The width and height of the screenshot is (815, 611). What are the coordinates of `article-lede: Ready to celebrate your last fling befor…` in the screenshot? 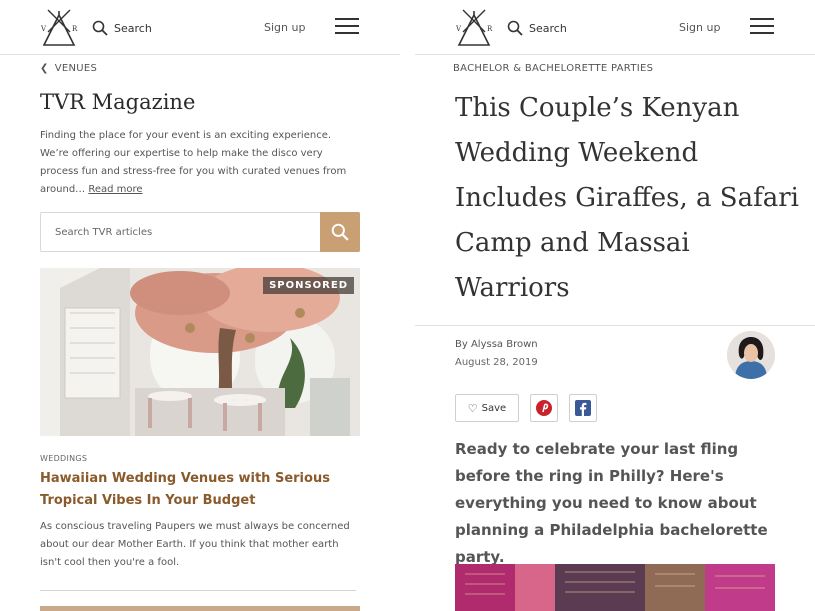 It's located at (611, 503).